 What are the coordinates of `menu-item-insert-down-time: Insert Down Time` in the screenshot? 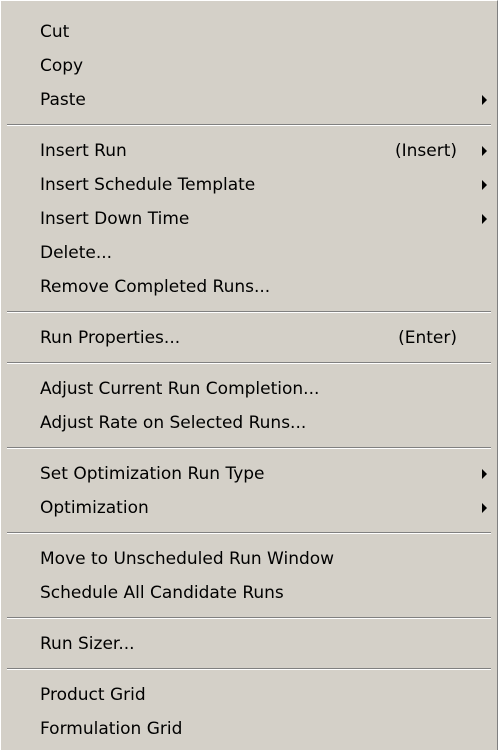 It's located at (249, 219).